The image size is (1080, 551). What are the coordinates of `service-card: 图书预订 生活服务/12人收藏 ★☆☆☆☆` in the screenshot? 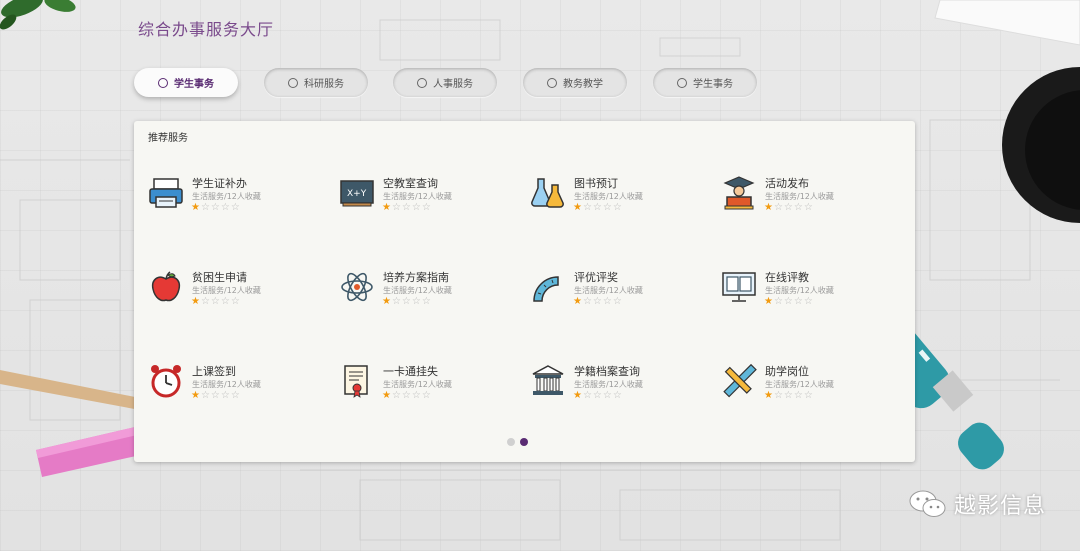 It's located at (620, 196).